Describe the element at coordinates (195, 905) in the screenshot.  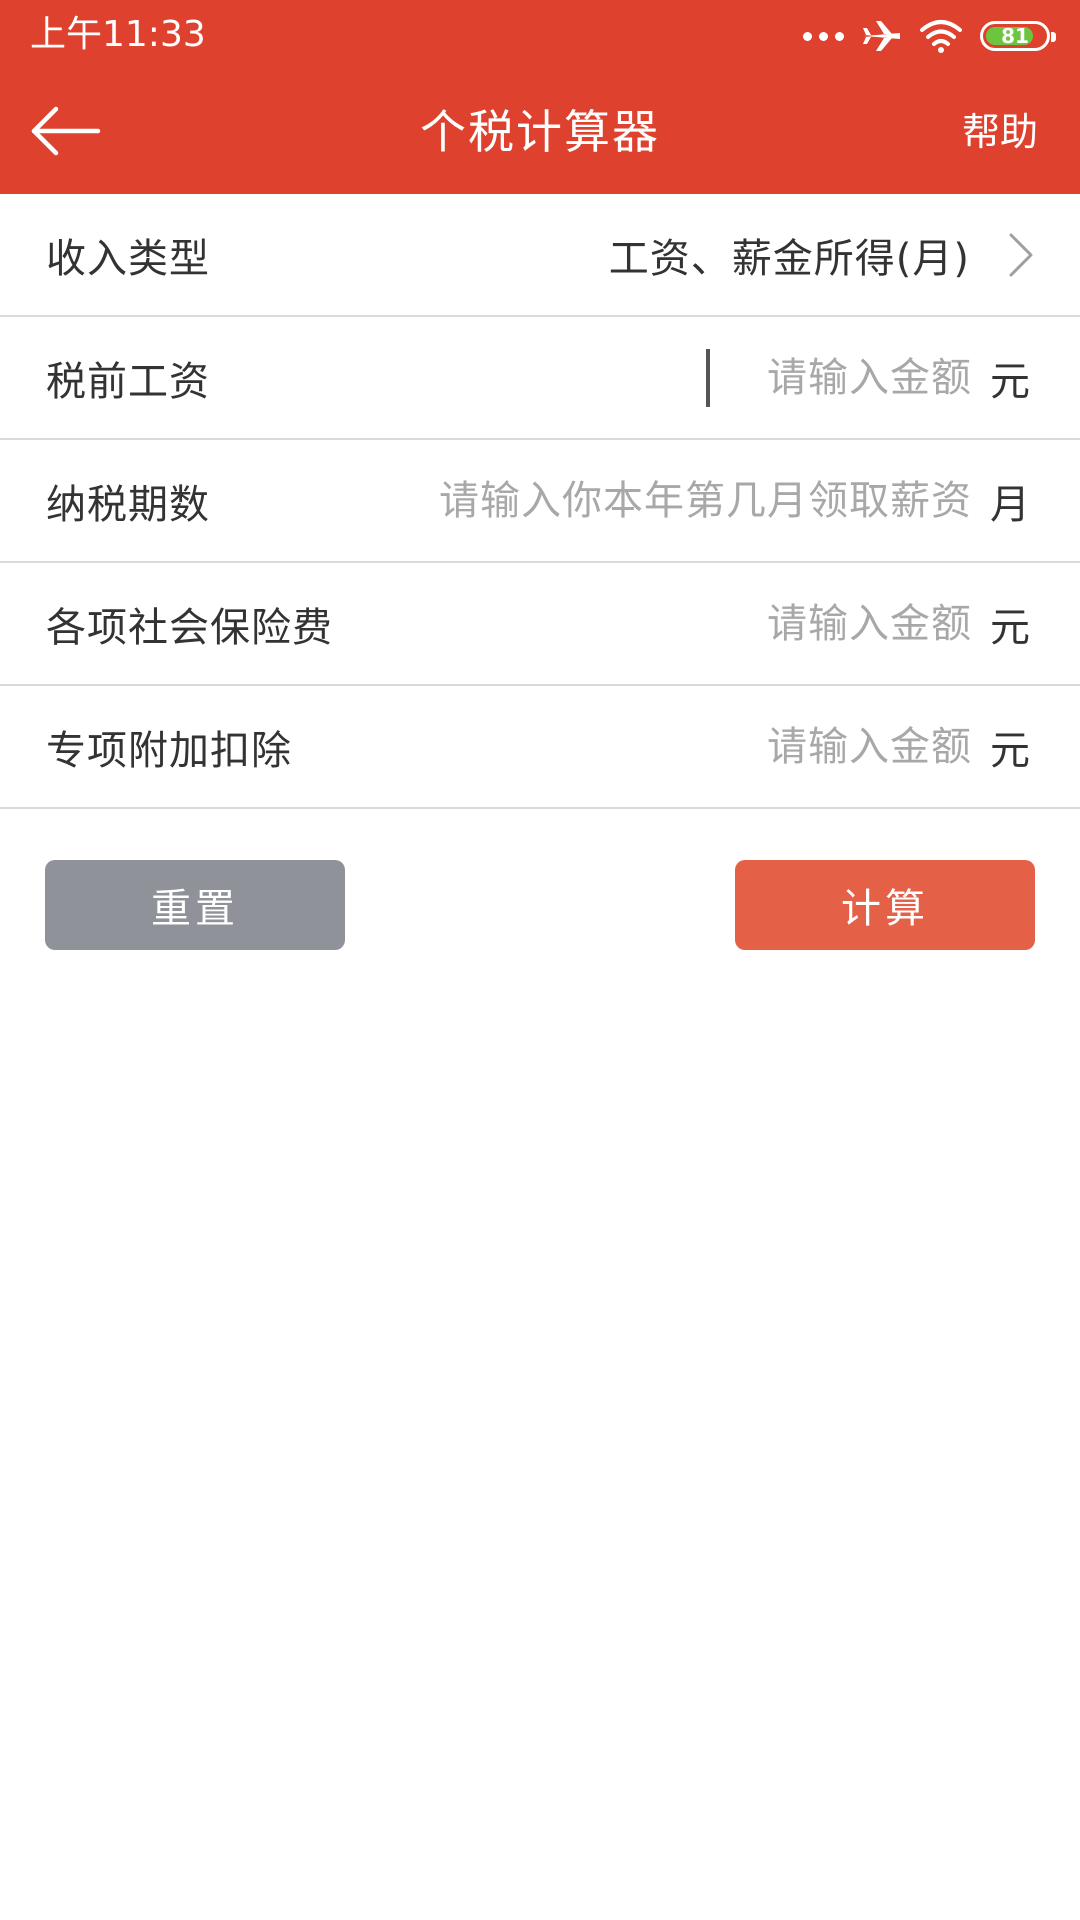
I see `reset-button: 重置` at that location.